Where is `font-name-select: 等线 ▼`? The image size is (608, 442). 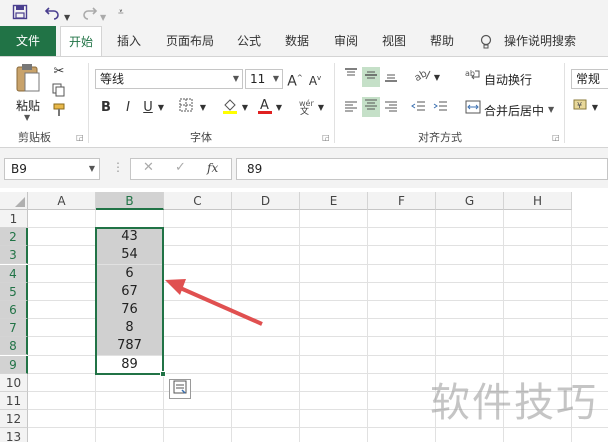
font-name-select: 等线 ▼ is located at coordinates (169, 79).